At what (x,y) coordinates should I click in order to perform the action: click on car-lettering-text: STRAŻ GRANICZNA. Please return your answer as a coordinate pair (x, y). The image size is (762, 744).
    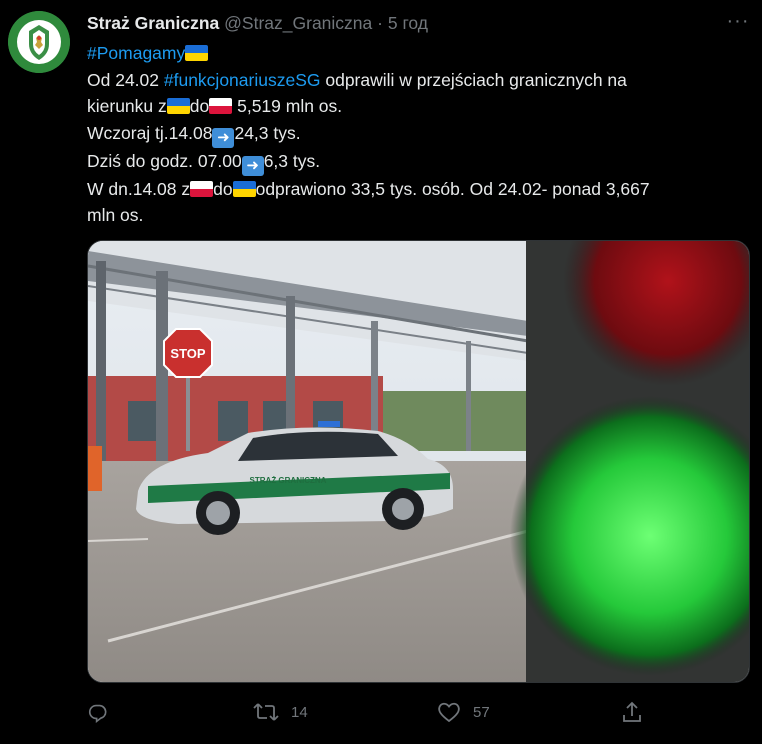
    Looking at the image, I should click on (288, 480).